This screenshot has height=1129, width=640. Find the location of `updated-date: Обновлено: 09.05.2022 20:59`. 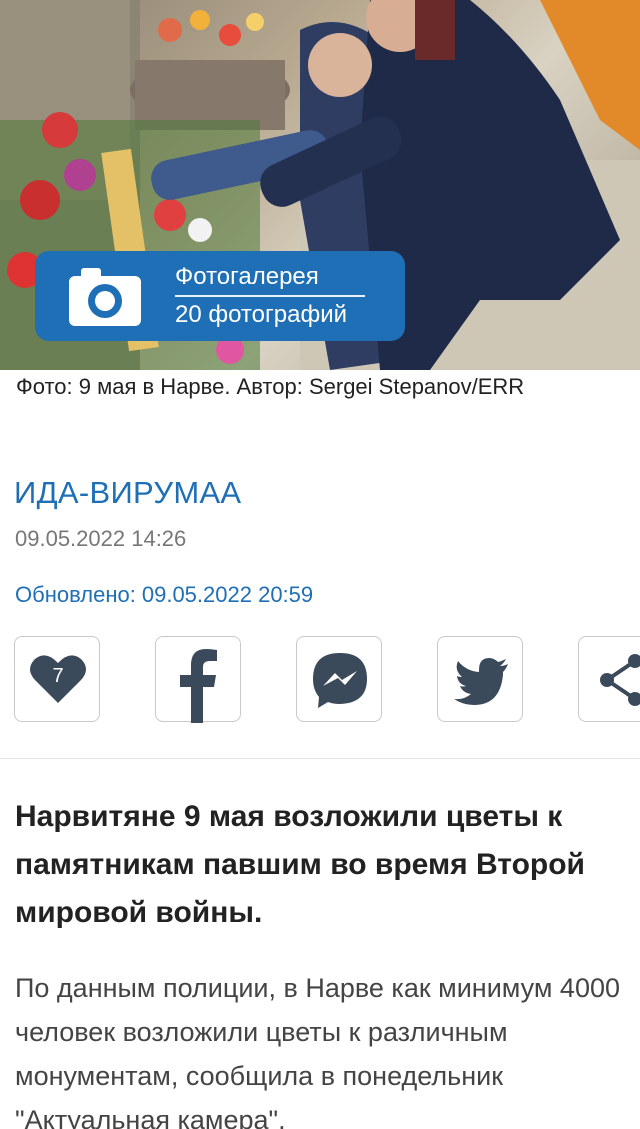

updated-date: Обновлено: 09.05.2022 20:59 is located at coordinates (164, 595).